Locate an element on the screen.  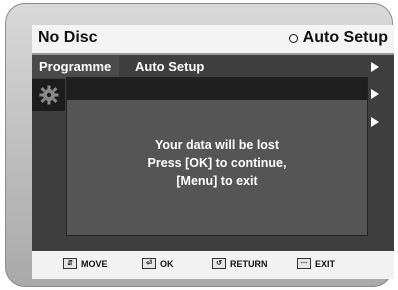
enter-key-icon: ⏎ is located at coordinates (149, 263).